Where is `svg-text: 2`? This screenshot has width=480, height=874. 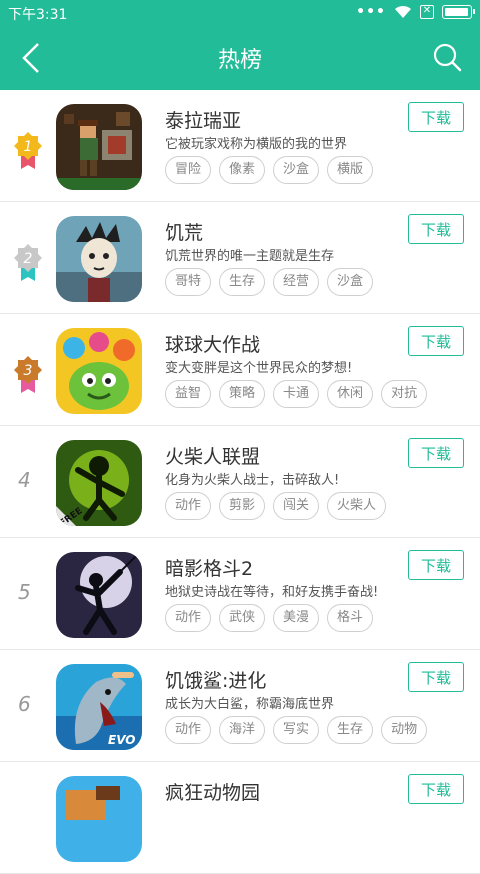
svg-text: 2 is located at coordinates (28, 259).